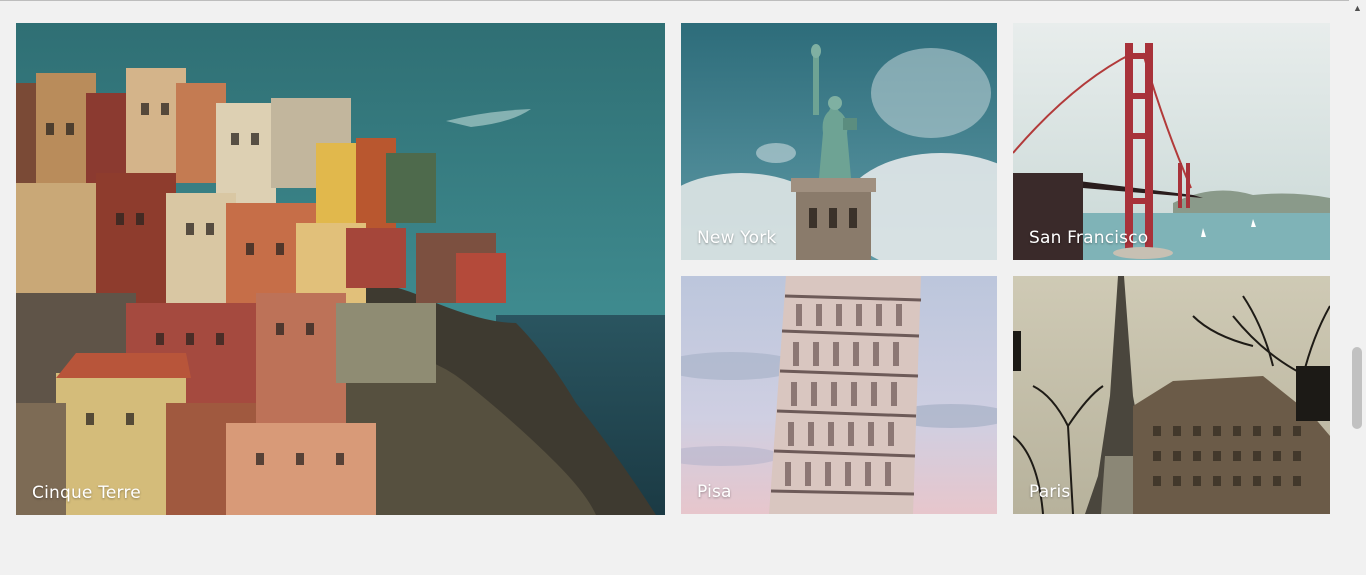  I want to click on gallery-tile-pisa: Pisa, so click(839, 395).